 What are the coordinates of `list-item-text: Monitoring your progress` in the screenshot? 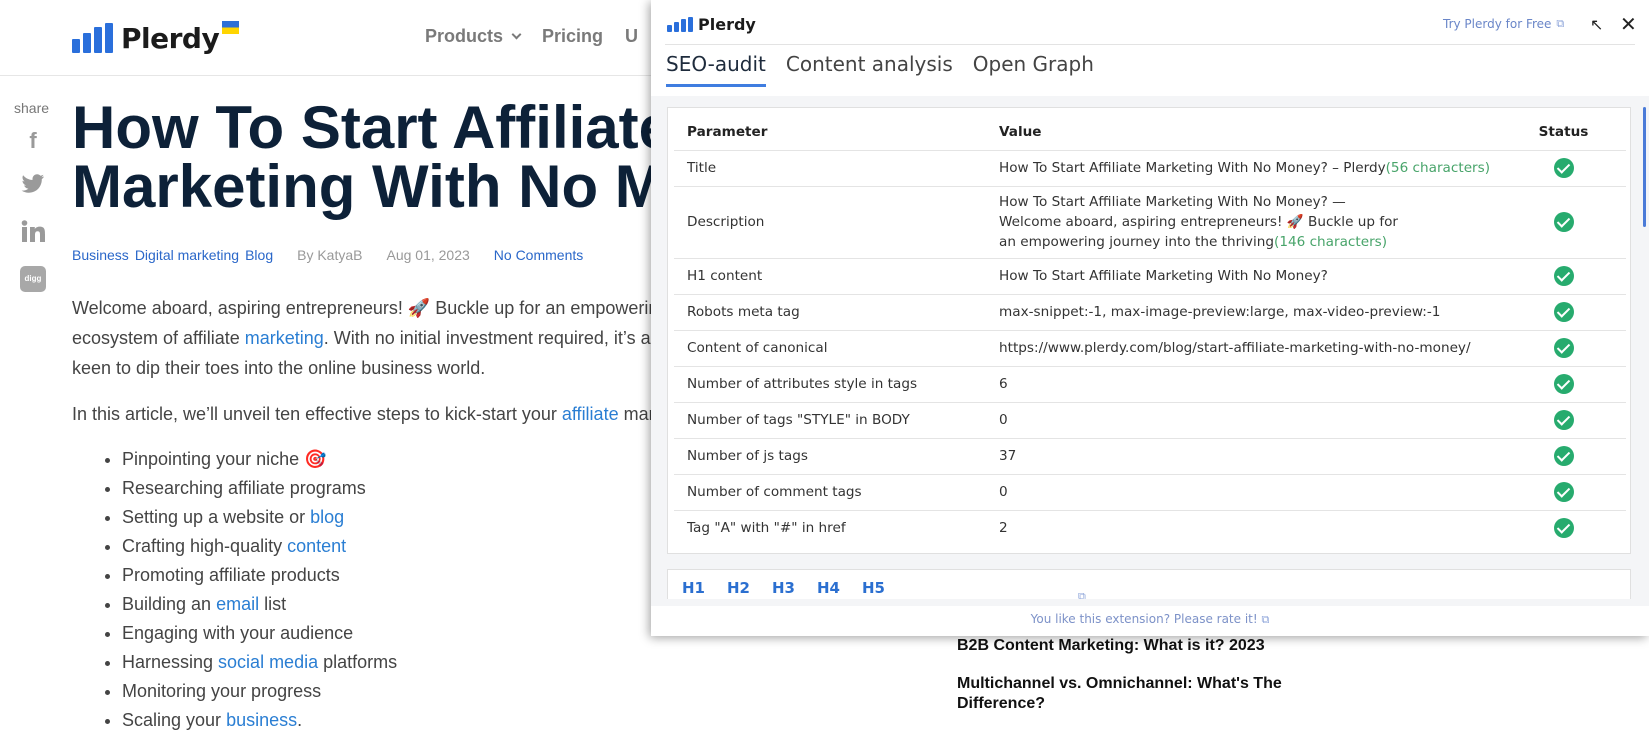 It's located at (222, 691).